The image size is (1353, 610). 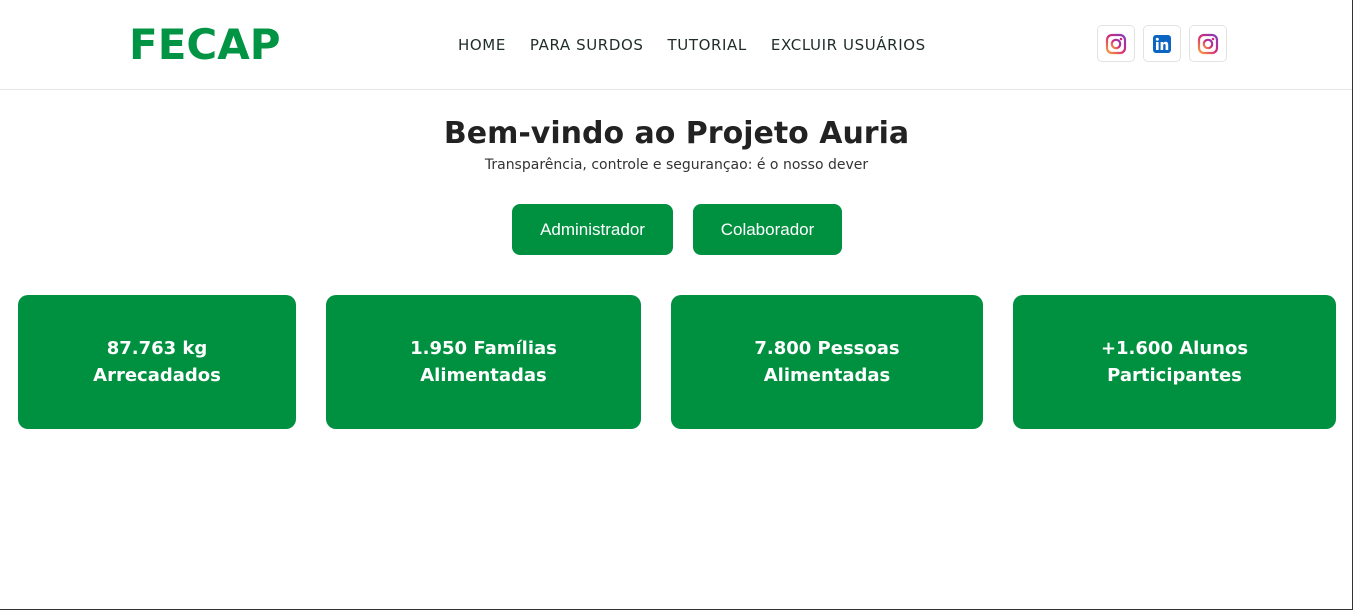 What do you see at coordinates (483, 362) in the screenshot?
I see `stat-card-familias: 1.950 Famílias Alimentadas` at bounding box center [483, 362].